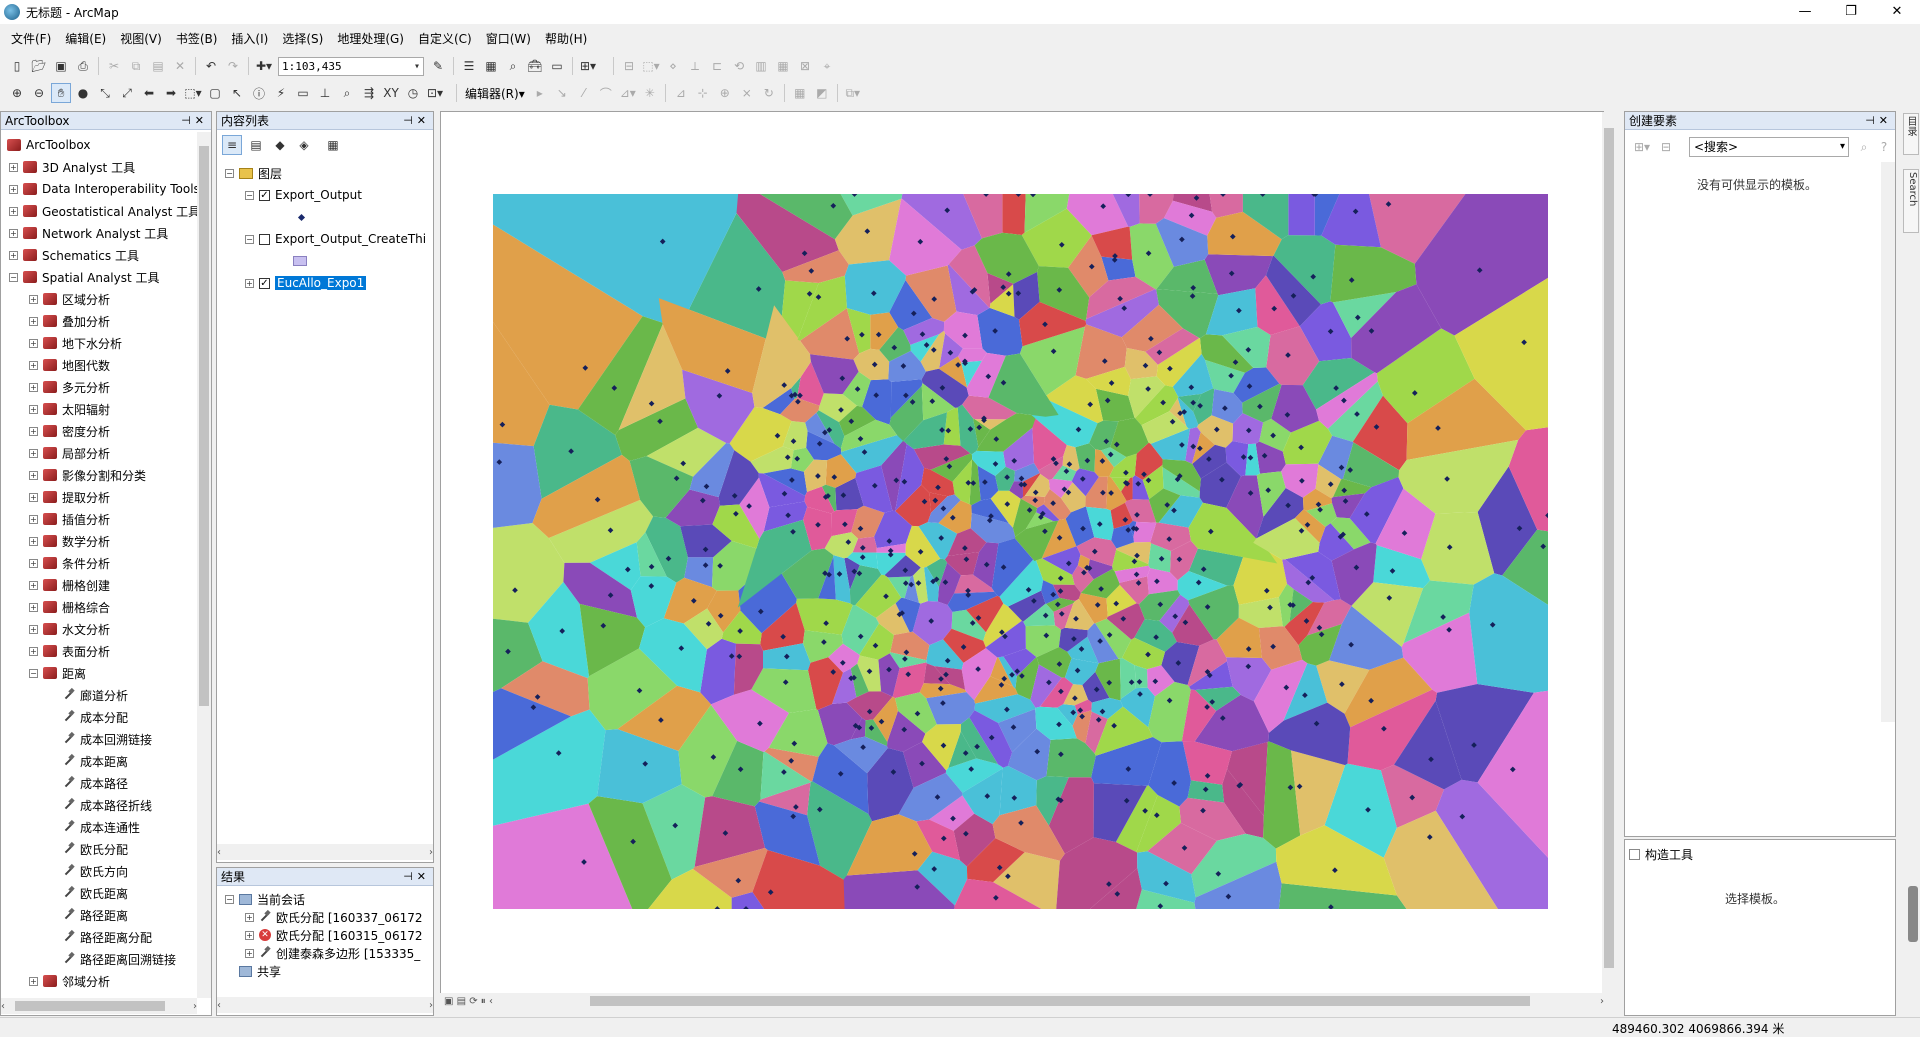 This screenshot has width=1920, height=1037. I want to click on time-slider-icon: ◷, so click(413, 93).